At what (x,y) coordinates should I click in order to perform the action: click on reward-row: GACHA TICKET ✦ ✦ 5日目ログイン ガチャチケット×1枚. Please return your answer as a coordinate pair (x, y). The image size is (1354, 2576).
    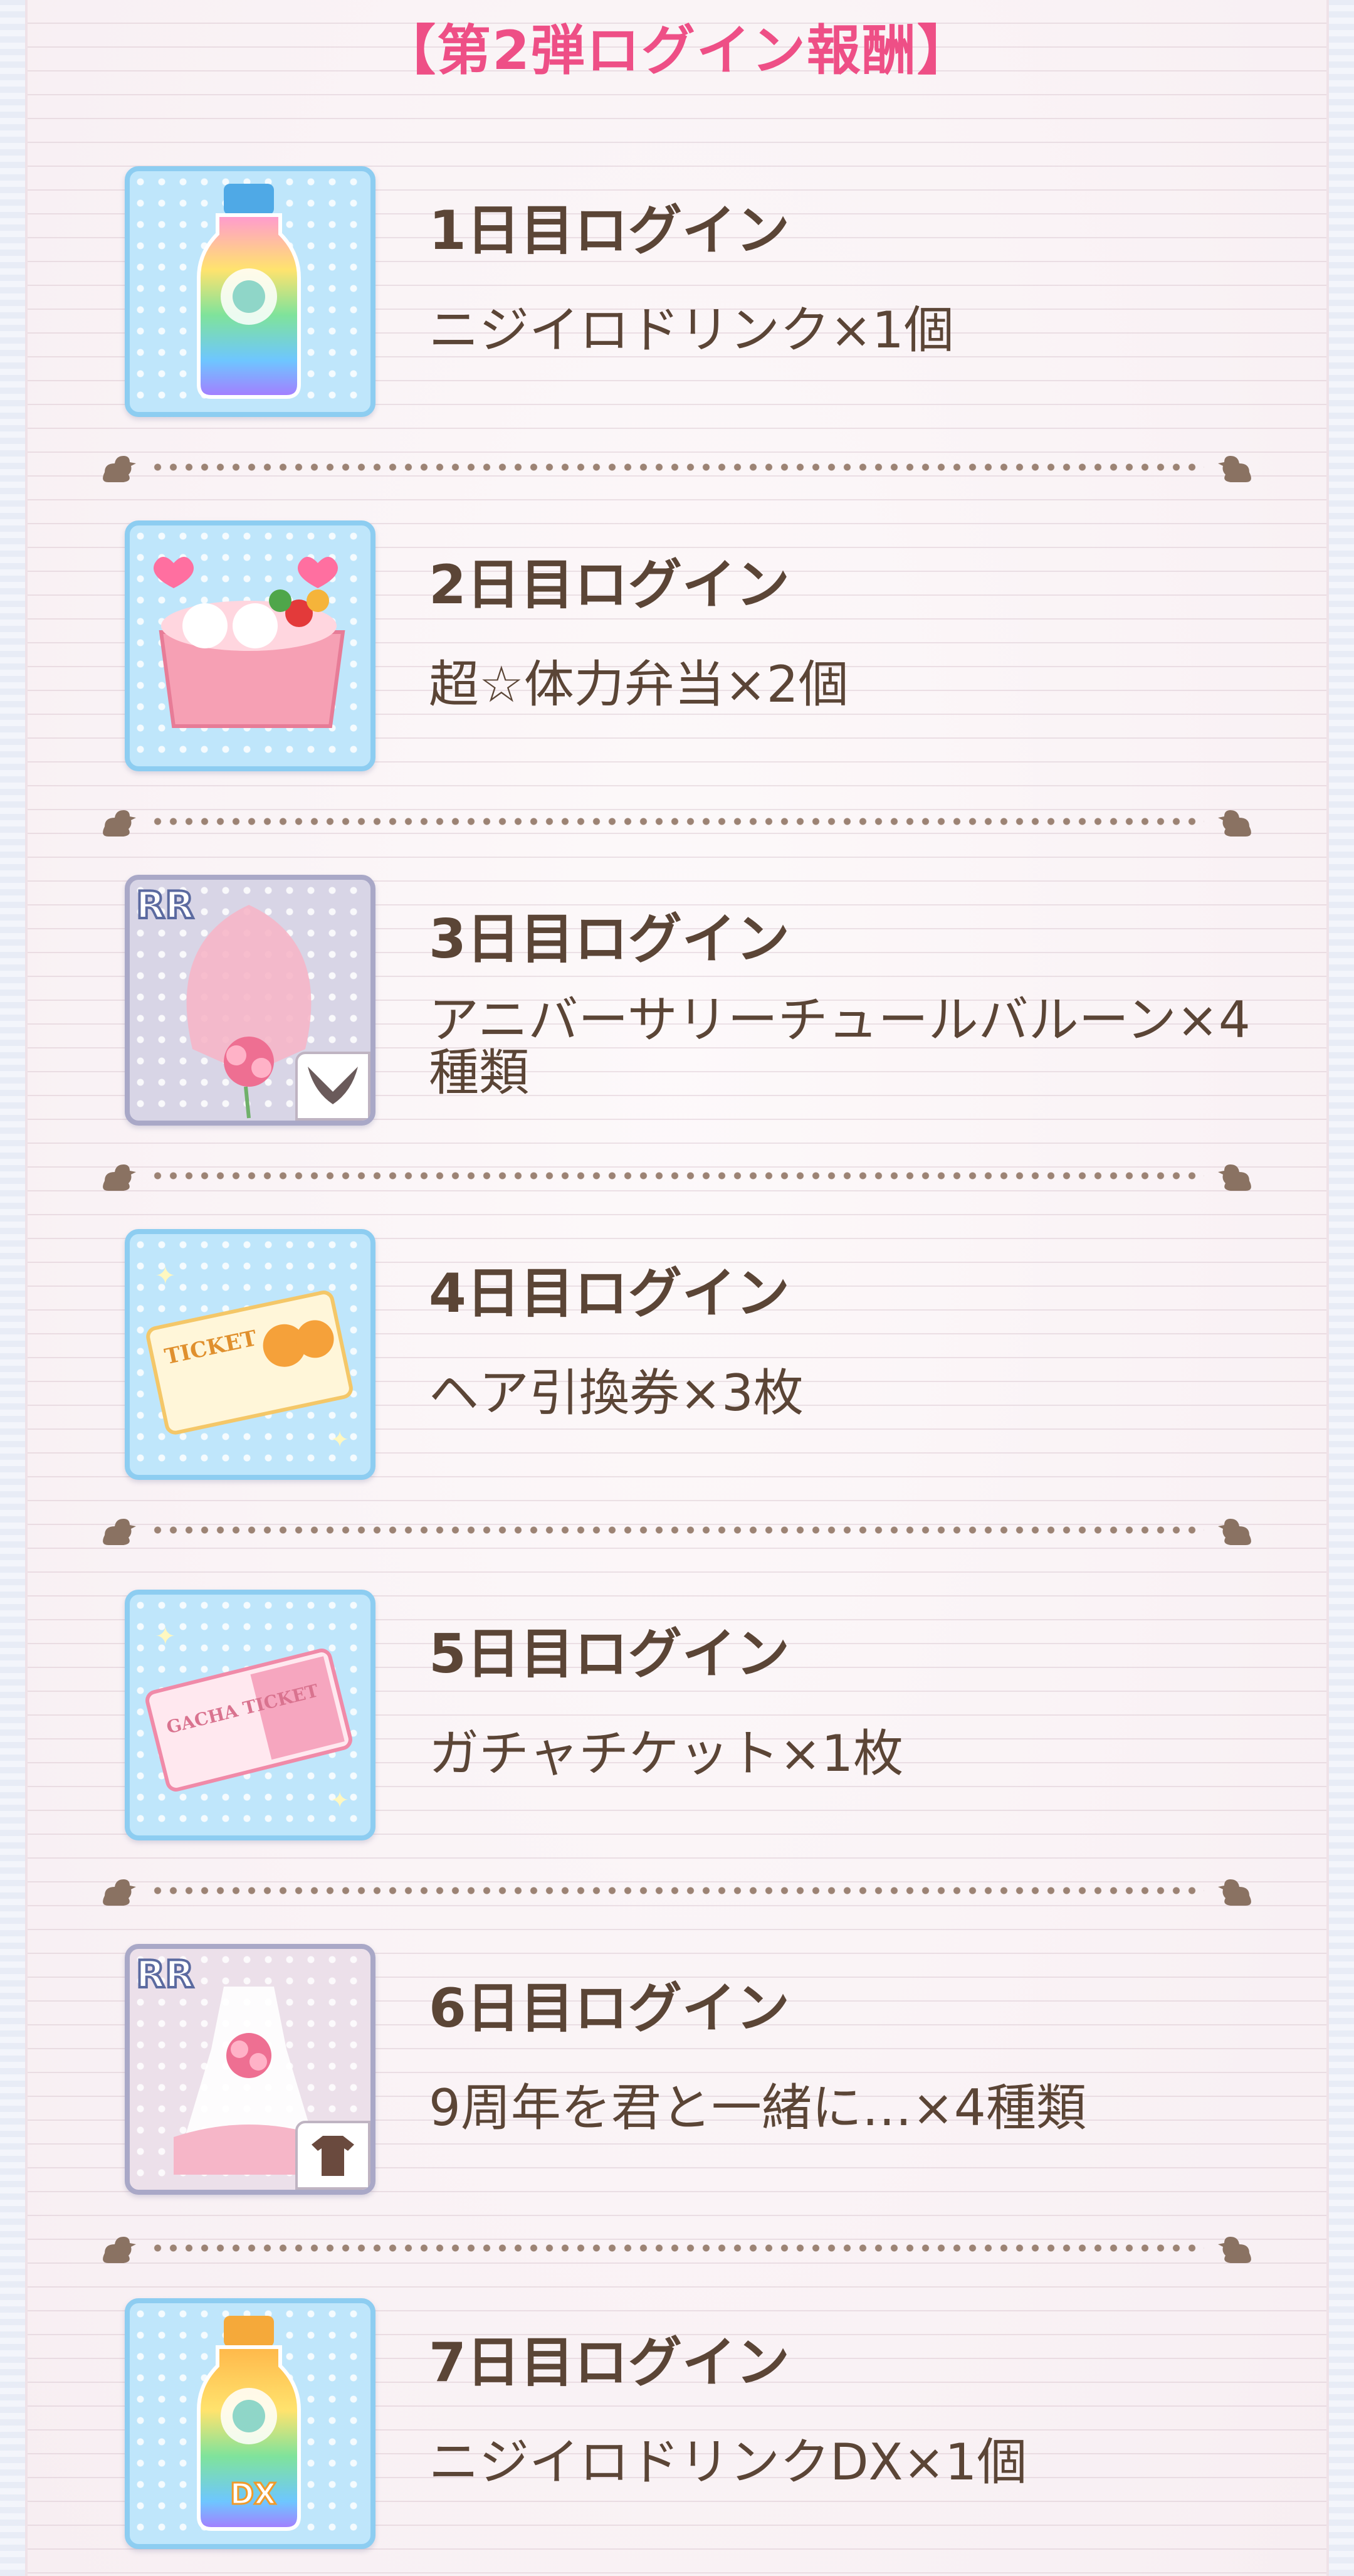
    Looking at the image, I should click on (677, 1721).